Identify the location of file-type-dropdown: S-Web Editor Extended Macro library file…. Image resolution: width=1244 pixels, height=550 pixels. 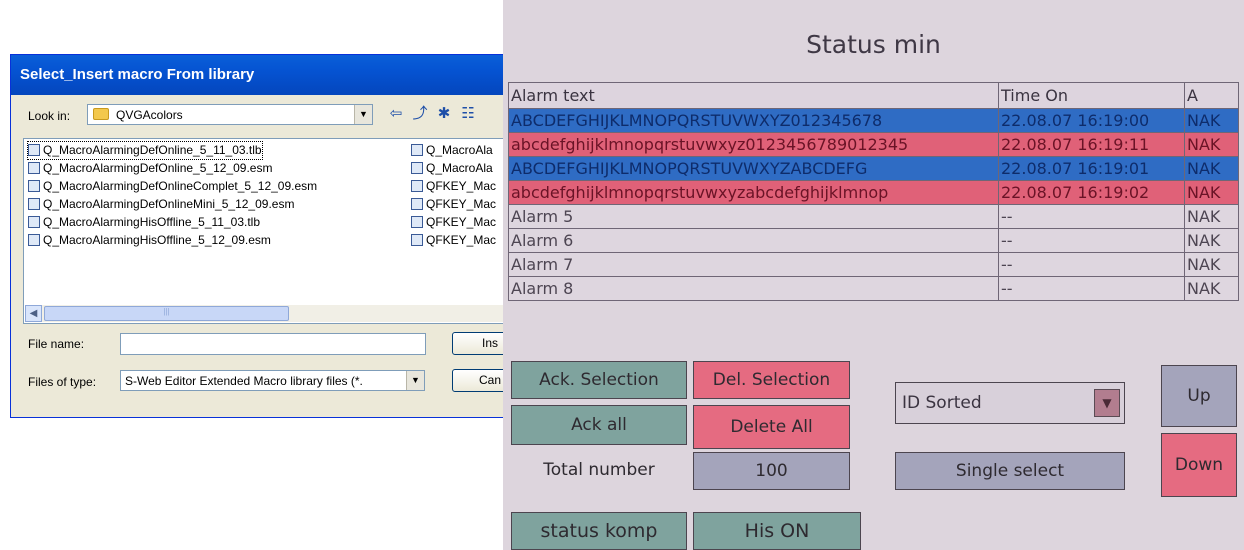
(272, 380).